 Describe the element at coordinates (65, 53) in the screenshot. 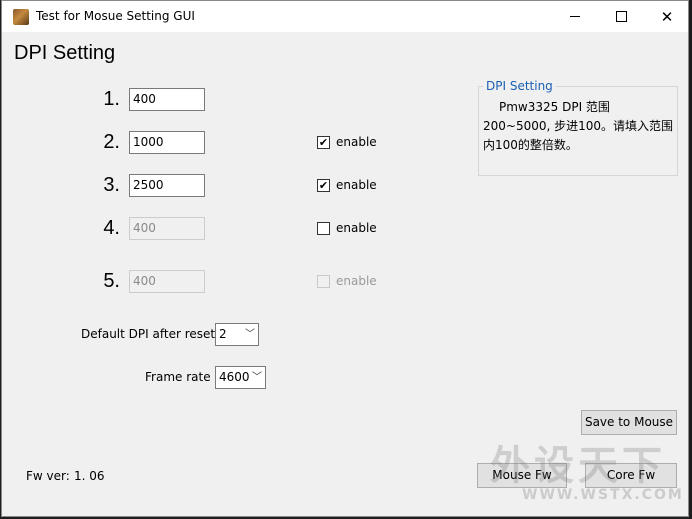

I see `page-title: DPI Setting` at that location.